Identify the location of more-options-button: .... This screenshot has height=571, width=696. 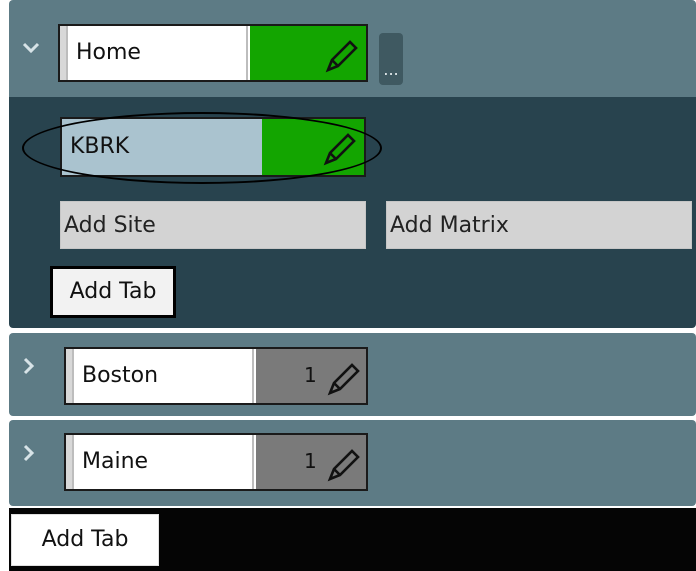
(391, 59).